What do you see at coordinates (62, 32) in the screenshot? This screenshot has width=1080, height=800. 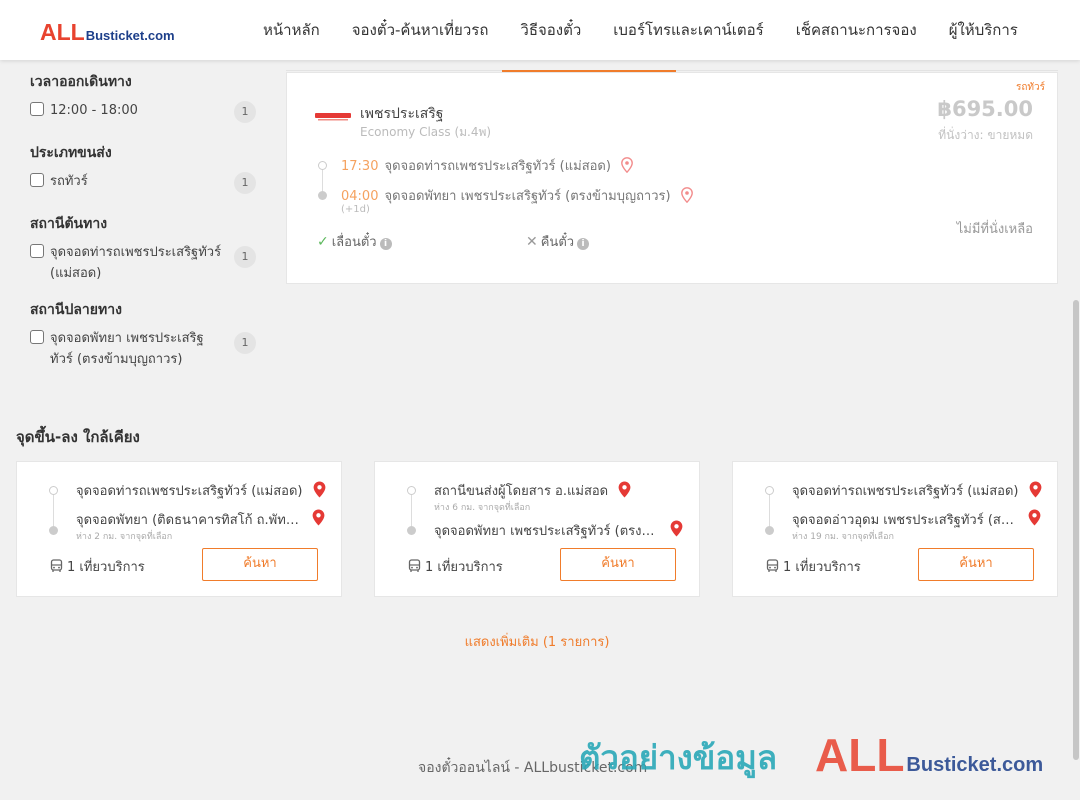 I see `logo-text: ALL` at bounding box center [62, 32].